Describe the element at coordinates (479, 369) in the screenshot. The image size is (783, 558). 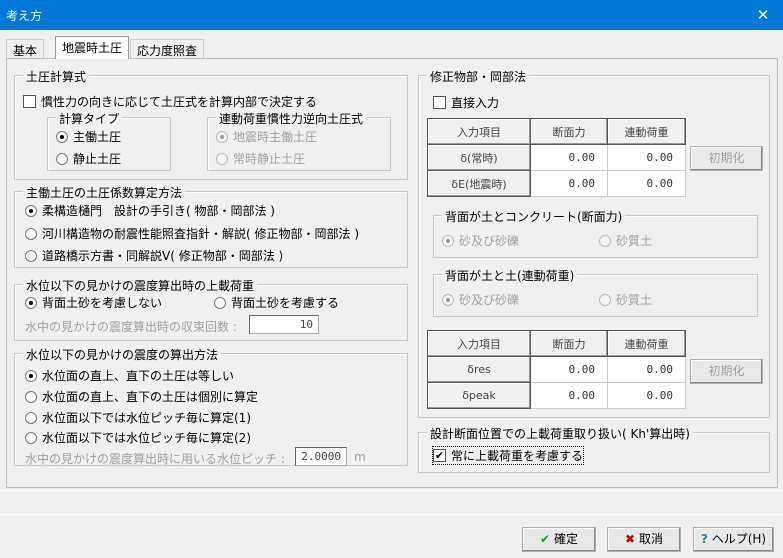
I see `row-header: δres` at that location.